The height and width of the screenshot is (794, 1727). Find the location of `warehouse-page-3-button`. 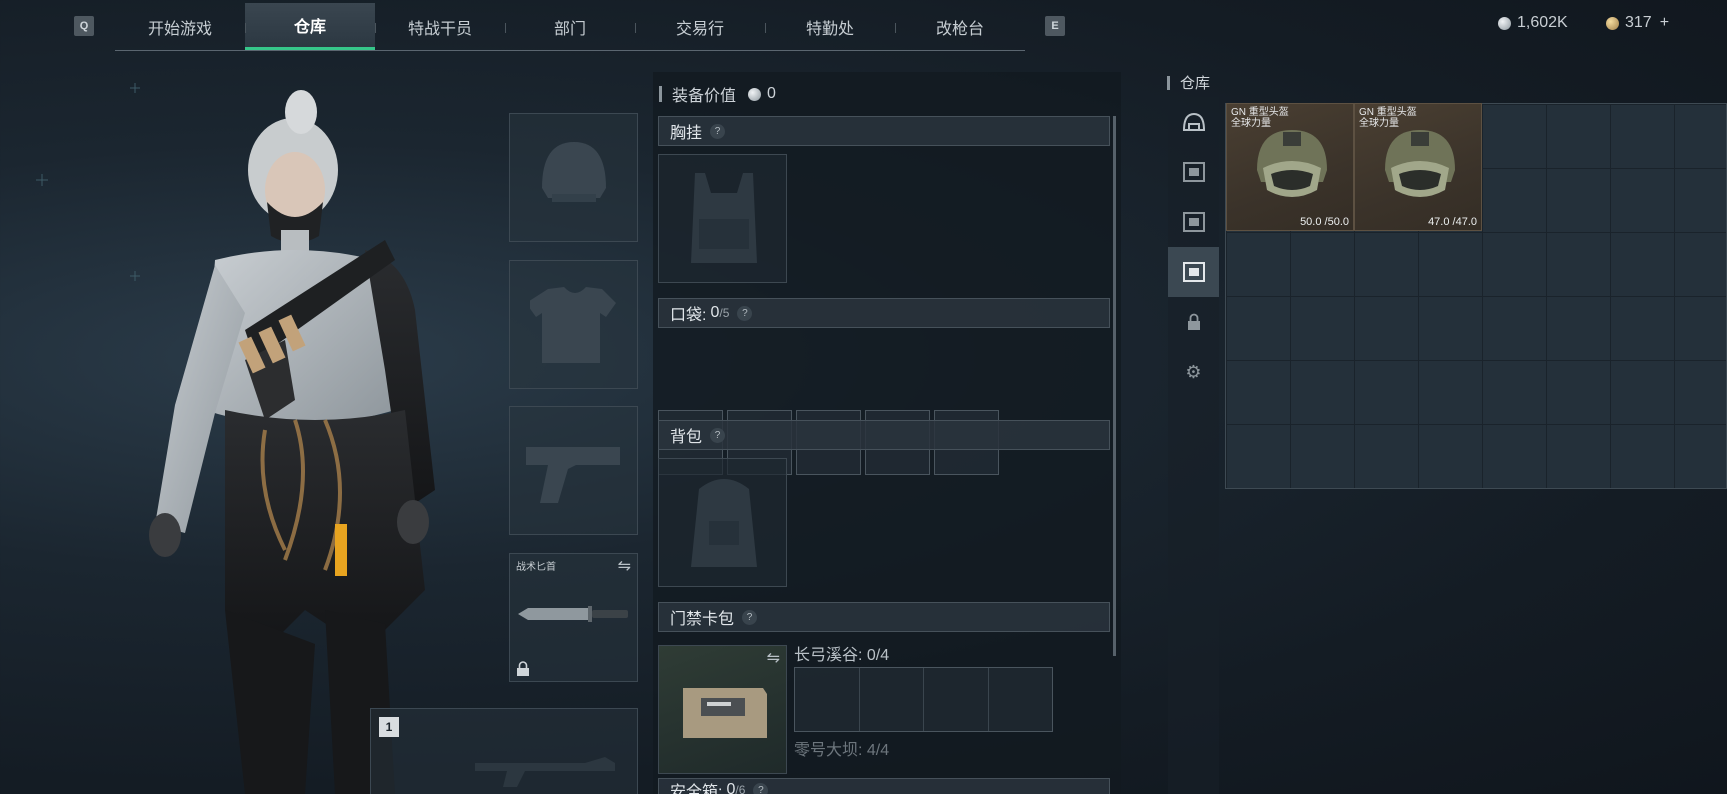

warehouse-page-3-button is located at coordinates (1193, 272).